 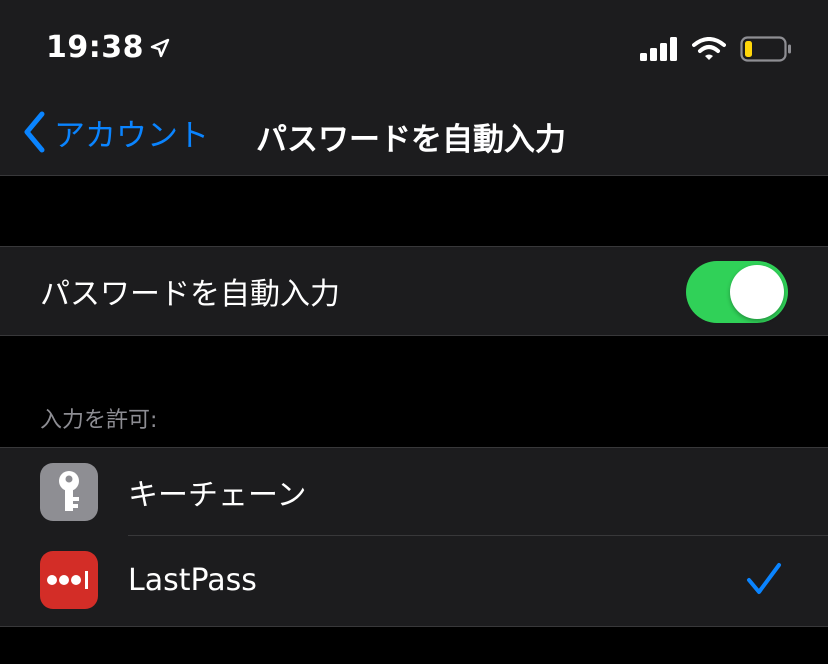 What do you see at coordinates (160, 47) in the screenshot?
I see `location-arrow-icon` at bounding box center [160, 47].